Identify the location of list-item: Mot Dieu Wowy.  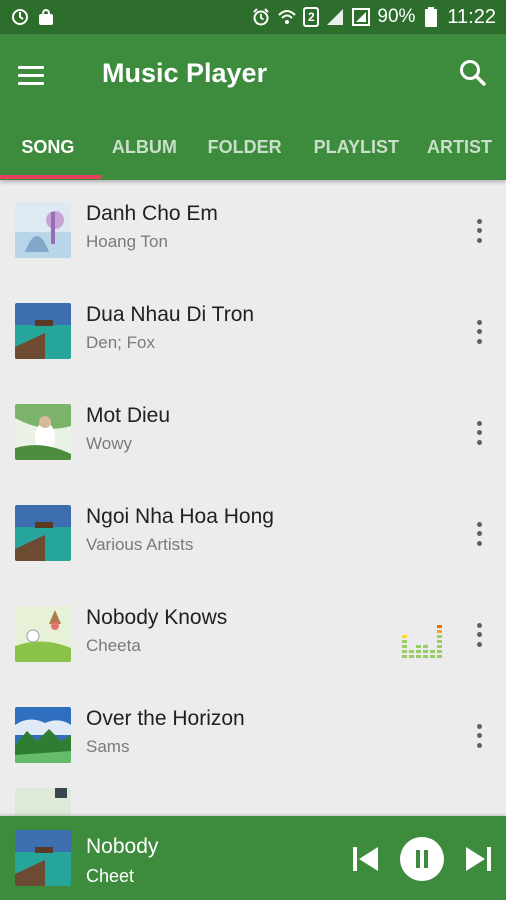
(253, 432).